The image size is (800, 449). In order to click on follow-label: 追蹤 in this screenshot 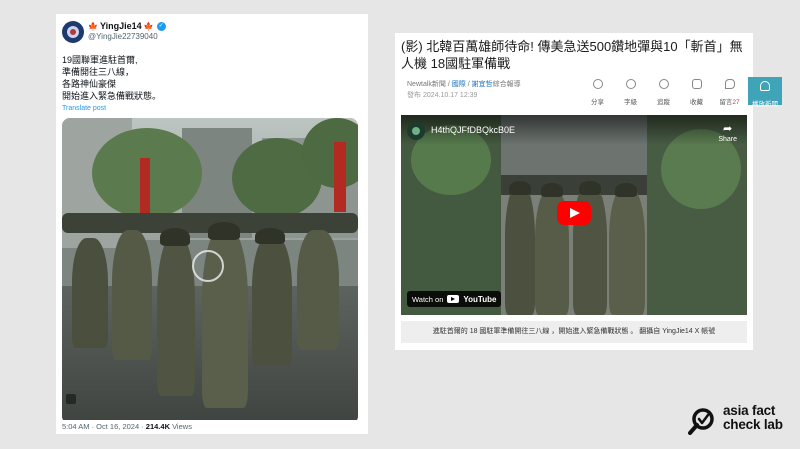, I will do `click(663, 102)`.